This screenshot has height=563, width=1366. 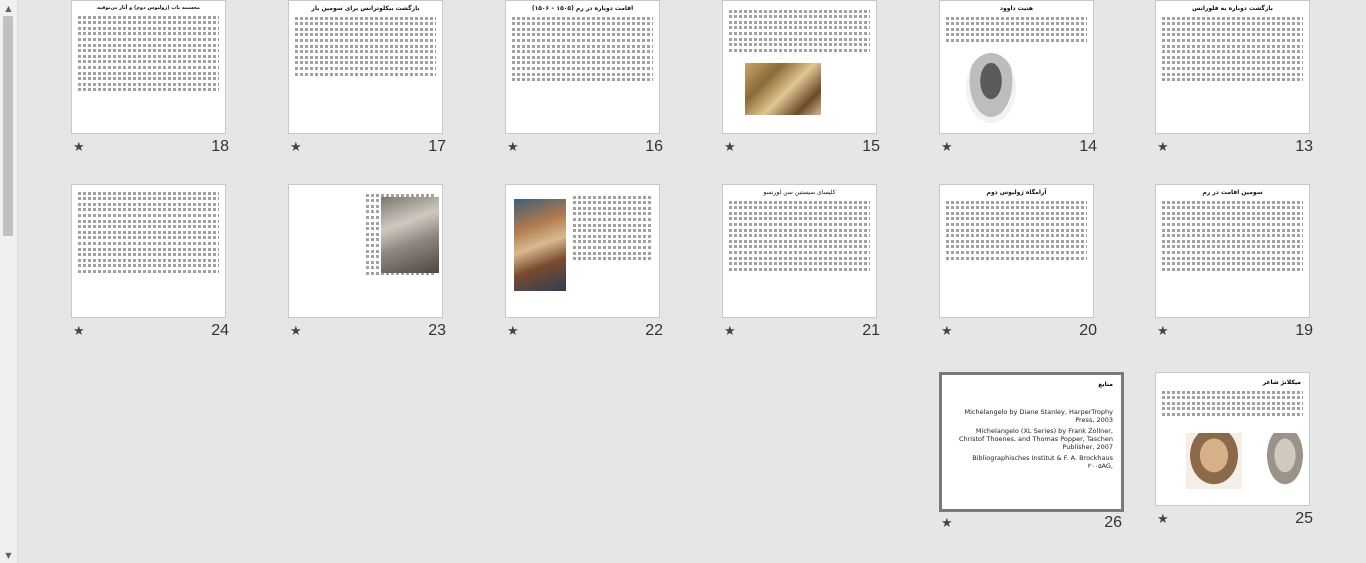 I want to click on scroll-thumb, so click(x=8, y=126).